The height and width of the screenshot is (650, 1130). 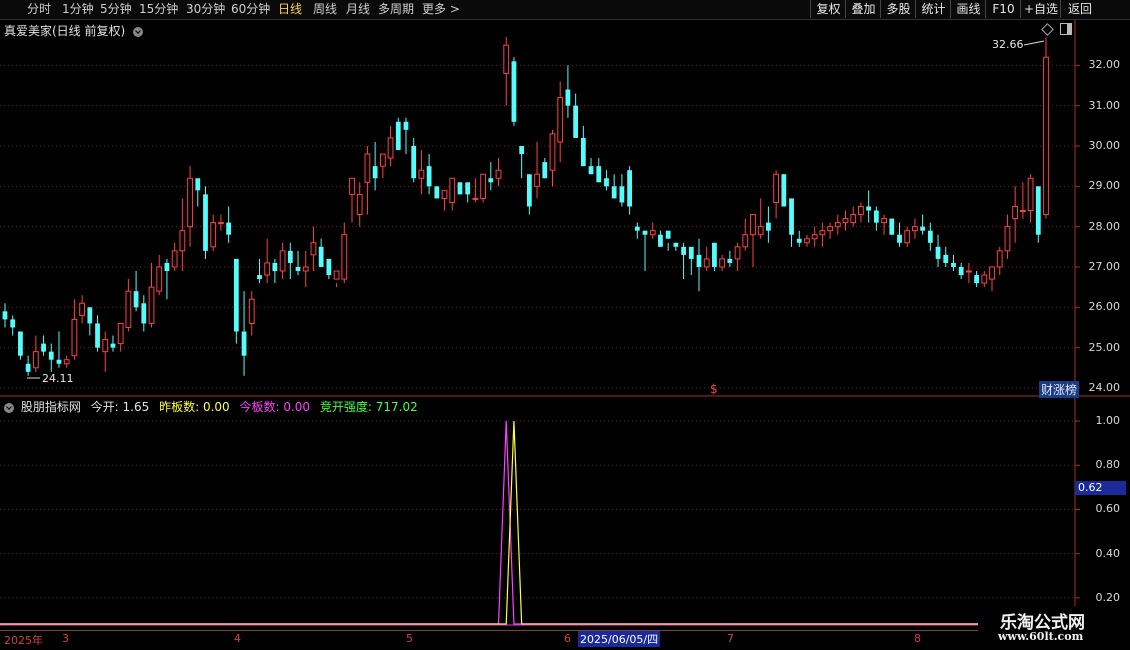 I want to click on toolbar-button-0: 复权, so click(x=828, y=9).